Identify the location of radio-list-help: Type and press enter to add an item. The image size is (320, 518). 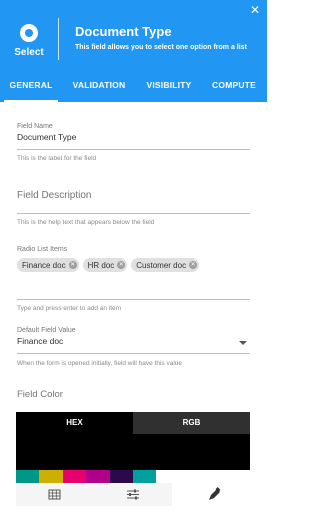
(69, 308).